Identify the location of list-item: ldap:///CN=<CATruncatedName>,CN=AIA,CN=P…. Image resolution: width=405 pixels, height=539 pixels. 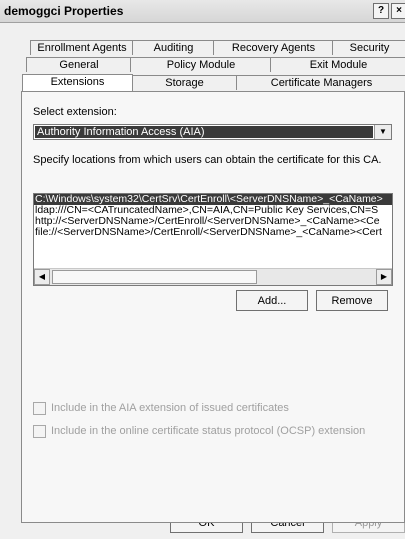
(213, 210).